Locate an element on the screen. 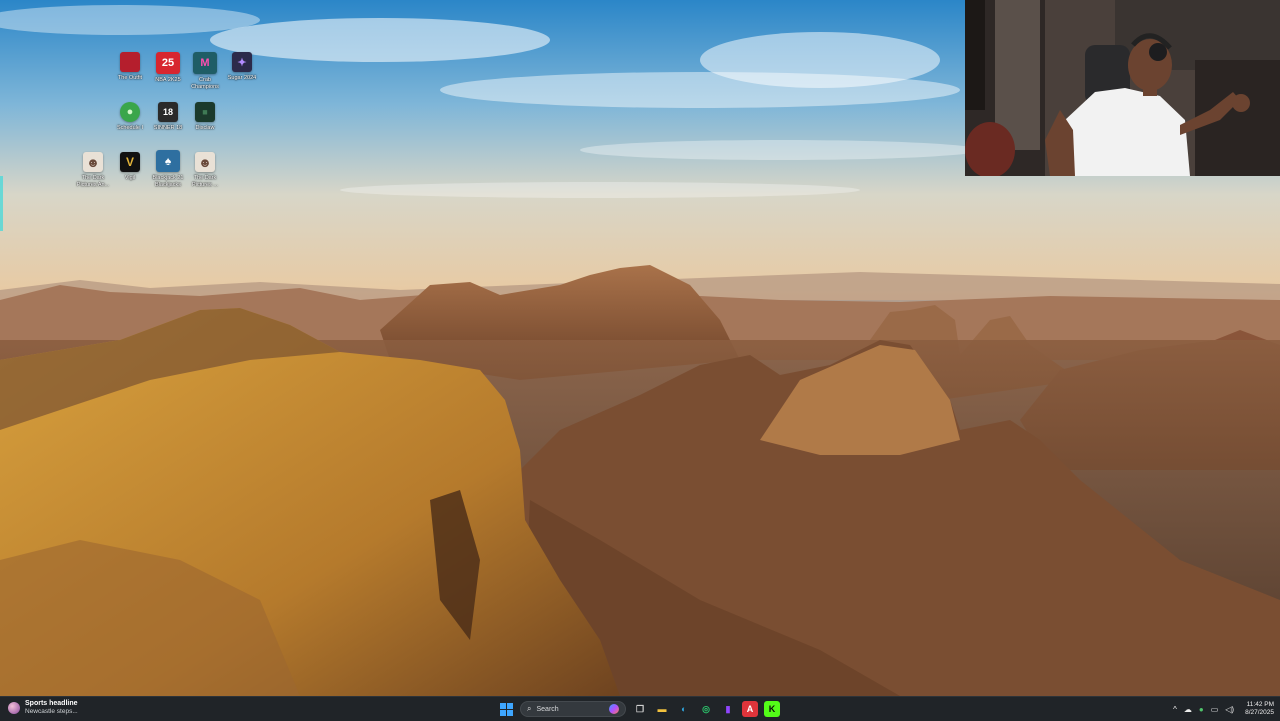 This screenshot has height=721, width=1280. sinner-icon: 18 is located at coordinates (168, 112).